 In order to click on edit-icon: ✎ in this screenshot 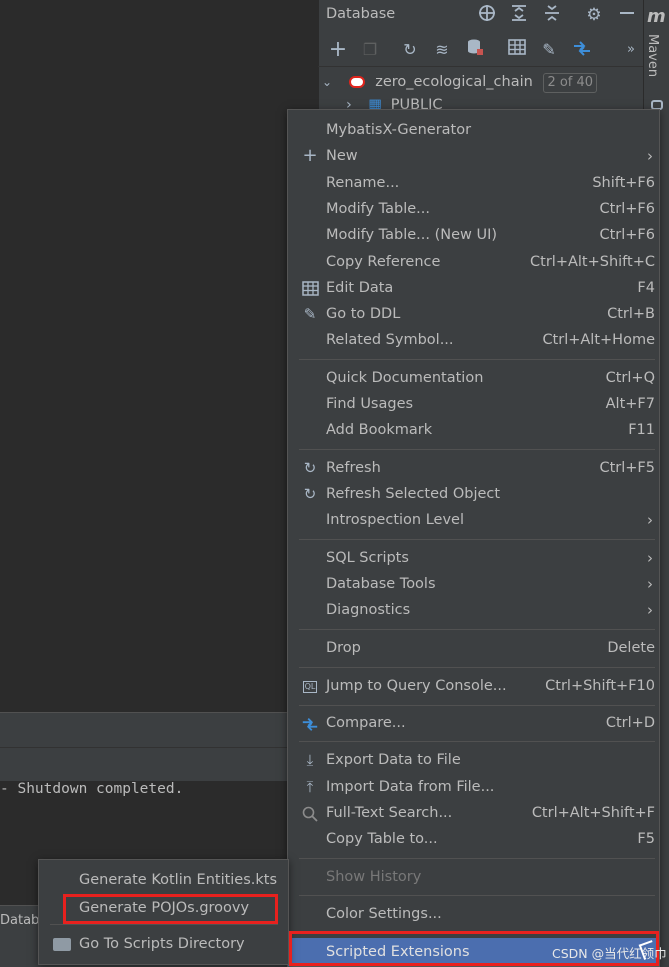, I will do `click(549, 50)`.